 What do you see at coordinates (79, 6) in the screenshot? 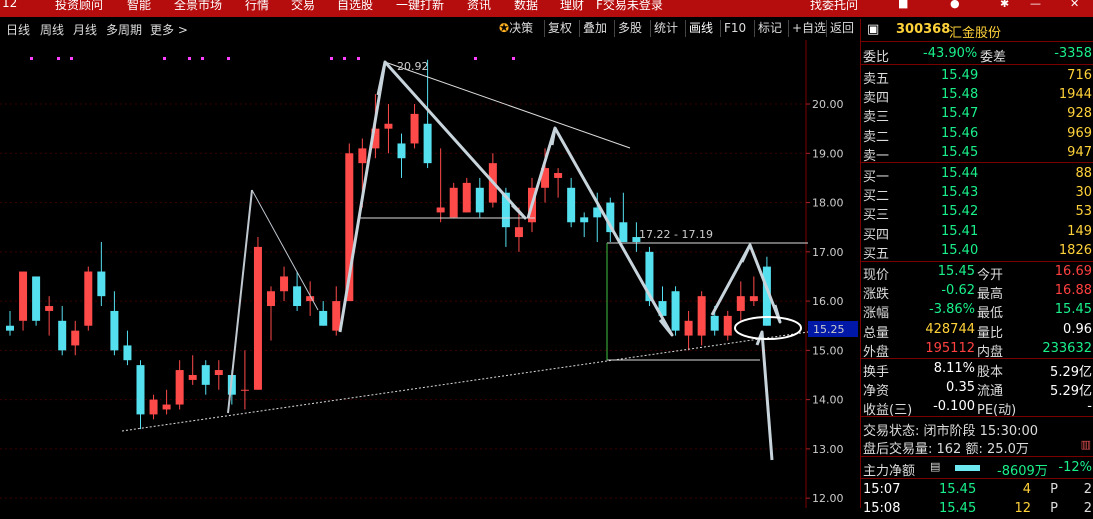
I see `menu-item-1: 投资顾问` at bounding box center [79, 6].